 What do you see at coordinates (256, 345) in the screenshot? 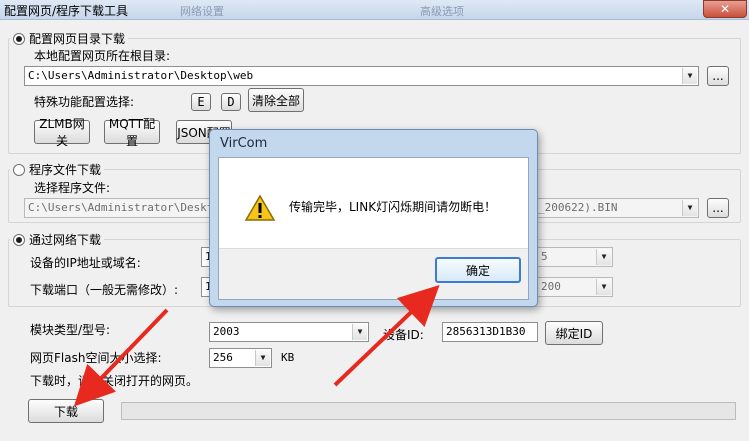
I see `annotation-arrows` at bounding box center [256, 345].